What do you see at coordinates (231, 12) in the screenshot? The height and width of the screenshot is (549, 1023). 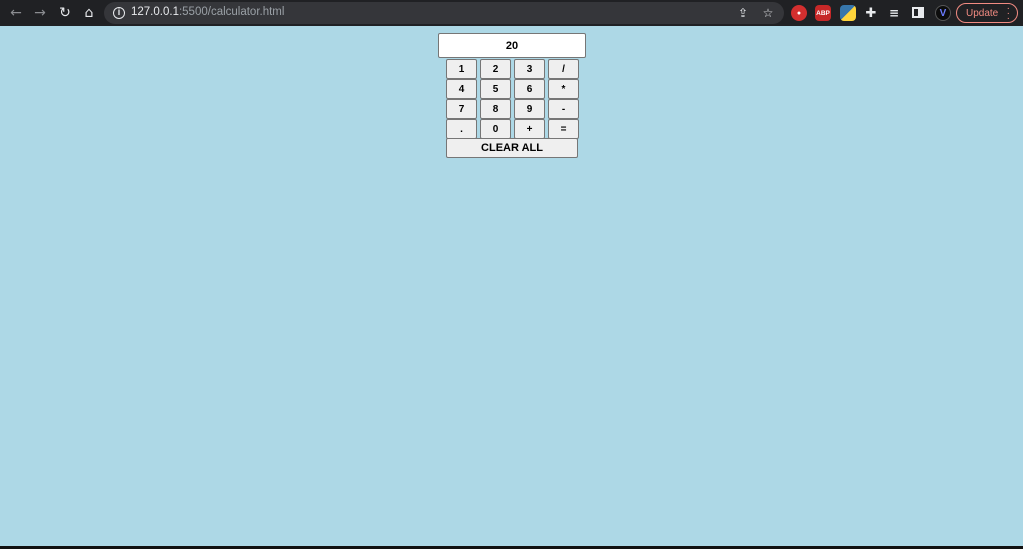 I see `url-path: :5500/calculator.html` at bounding box center [231, 12].